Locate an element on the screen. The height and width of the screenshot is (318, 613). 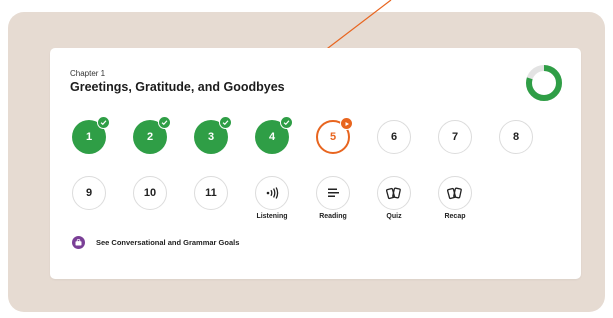
goals-link: See Conversational and Grammar Goals is located at coordinates (155, 242).